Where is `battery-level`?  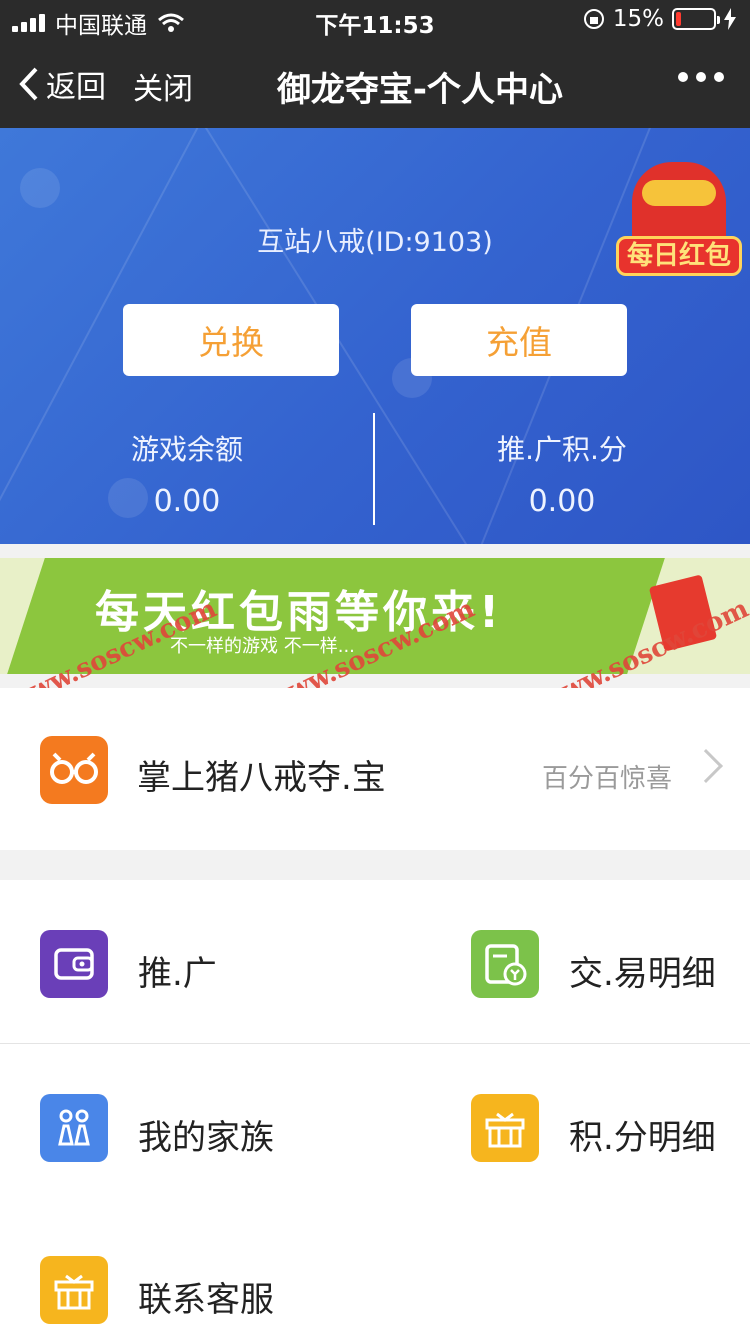 battery-level is located at coordinates (678, 19).